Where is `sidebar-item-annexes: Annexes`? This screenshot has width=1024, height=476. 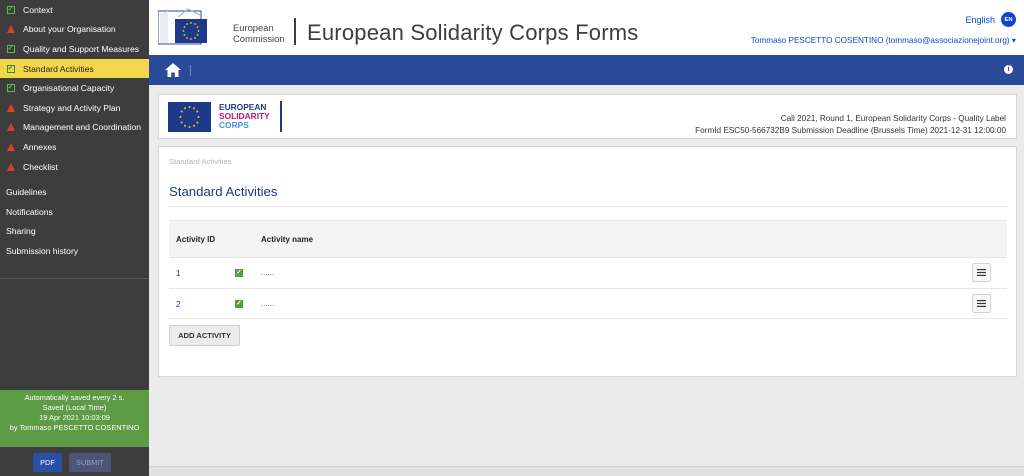
sidebar-item-annexes: Annexes is located at coordinates (74, 147).